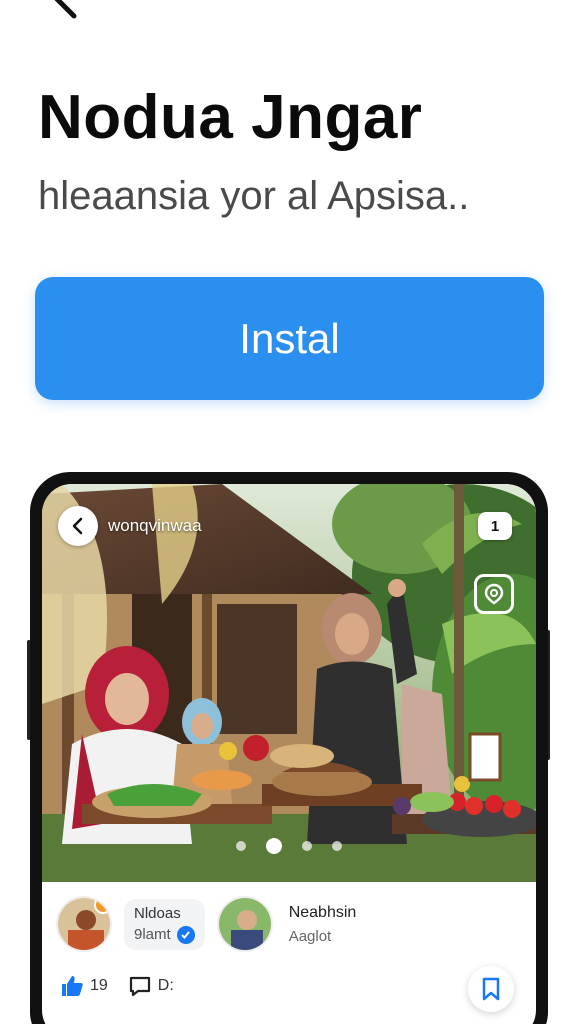 The image size is (576, 1024). Describe the element at coordinates (117, 986) in the screenshot. I see `post-actions: 19 D:` at that location.